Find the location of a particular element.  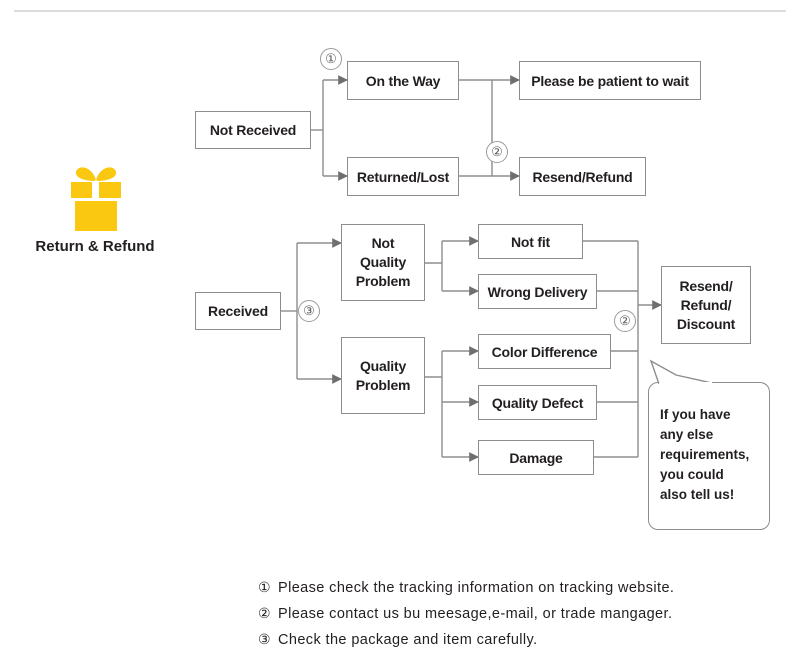

footnote-number: ③ is located at coordinates (264, 639).